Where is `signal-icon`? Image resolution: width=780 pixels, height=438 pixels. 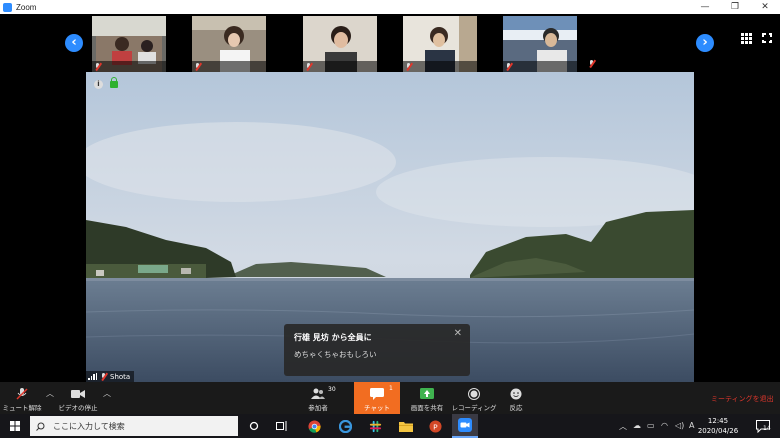 signal-icon is located at coordinates (92, 376).